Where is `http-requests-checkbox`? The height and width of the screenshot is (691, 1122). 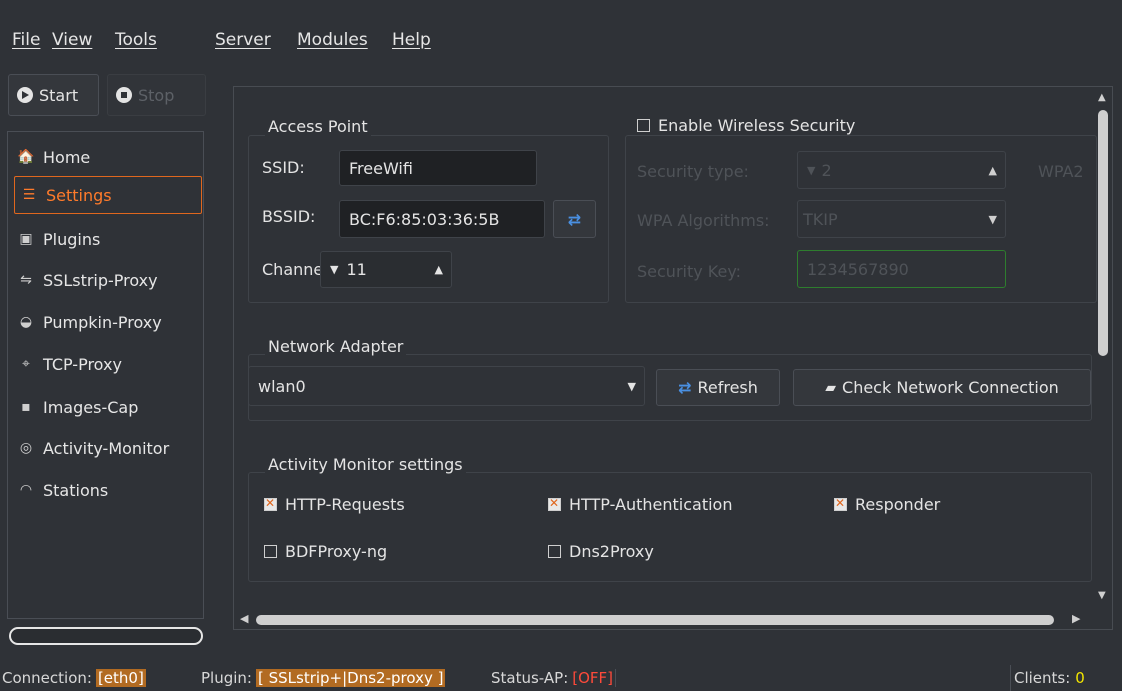
http-requests-checkbox is located at coordinates (270, 503).